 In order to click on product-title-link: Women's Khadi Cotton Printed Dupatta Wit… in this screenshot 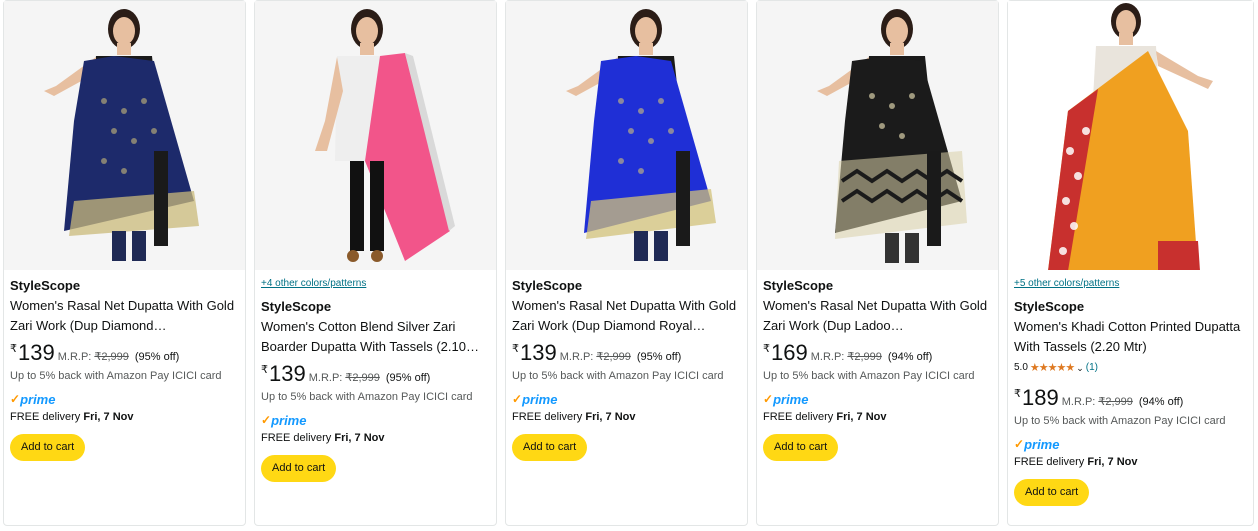, I will do `click(1127, 336)`.